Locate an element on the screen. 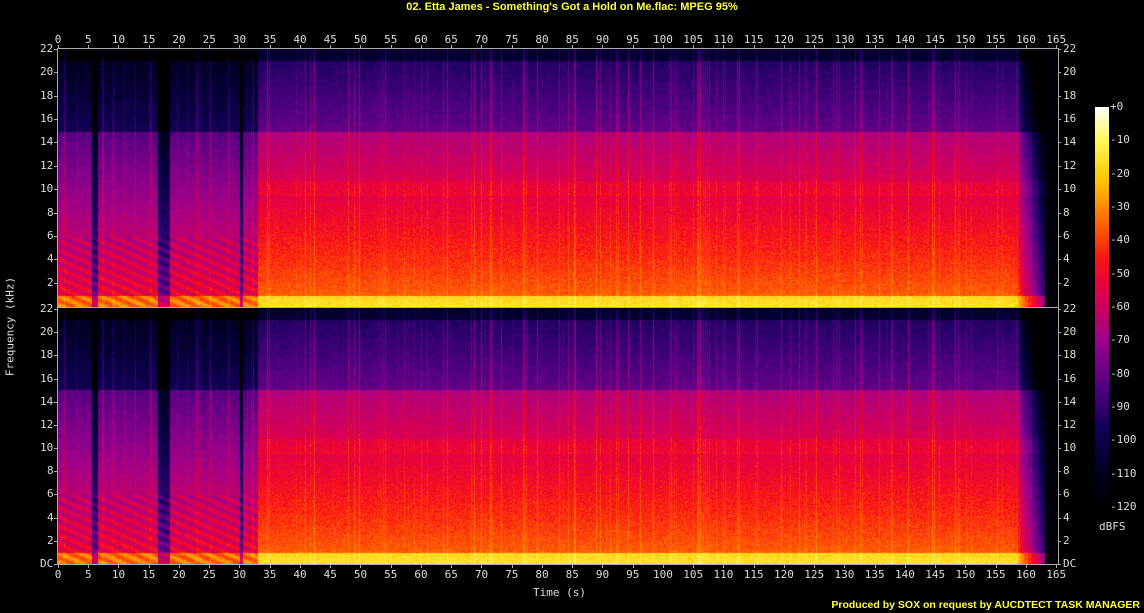 This screenshot has width=1144, height=613. y-tick-label-left: 2 is located at coordinates (50, 540).